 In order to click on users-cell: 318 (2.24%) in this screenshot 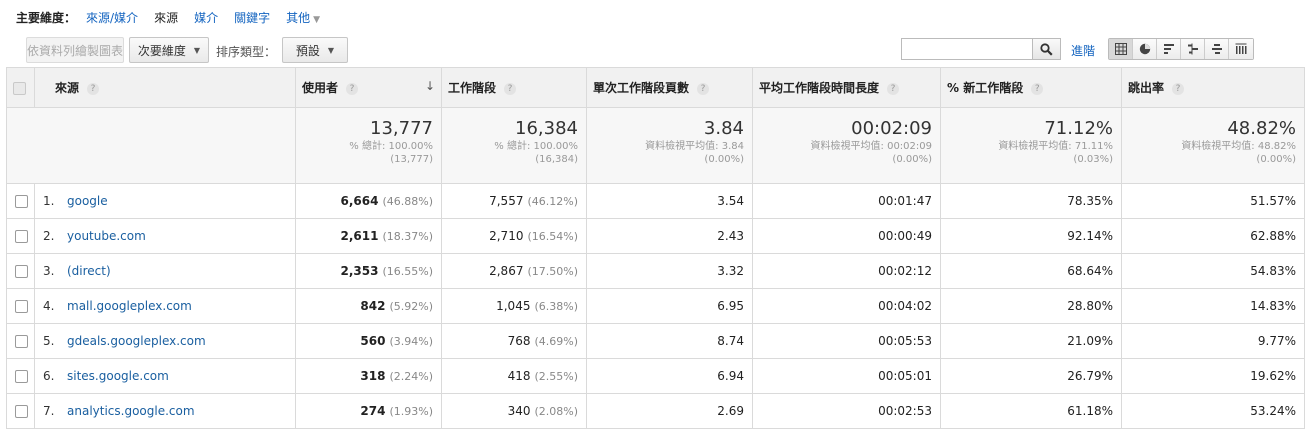, I will do `click(368, 376)`.